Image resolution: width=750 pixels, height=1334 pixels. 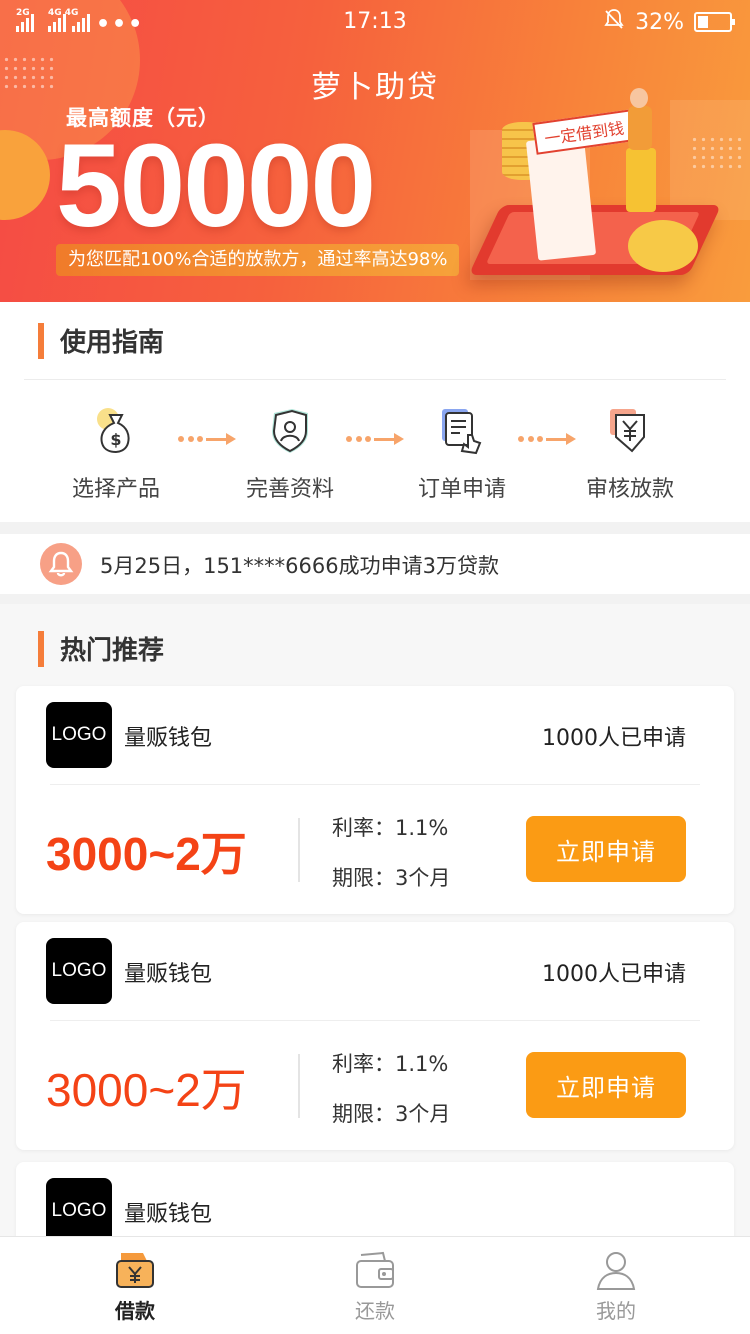 What do you see at coordinates (112, 343) in the screenshot?
I see `section-title: 使用指南` at bounding box center [112, 343].